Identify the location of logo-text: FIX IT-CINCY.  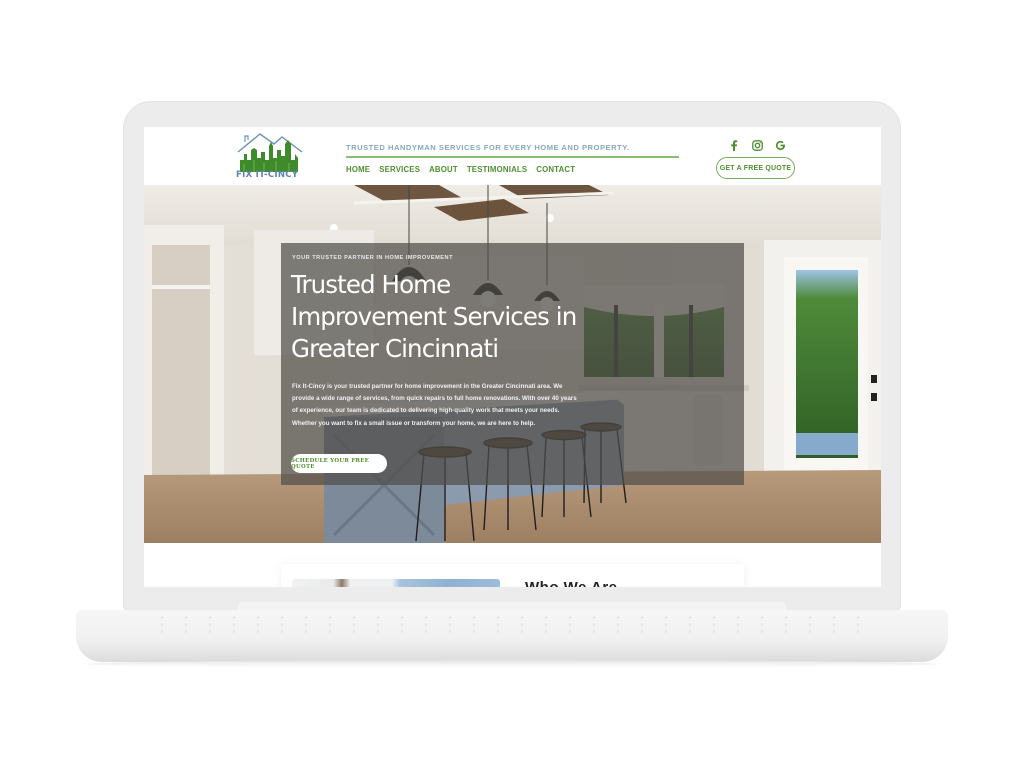
(267, 175).